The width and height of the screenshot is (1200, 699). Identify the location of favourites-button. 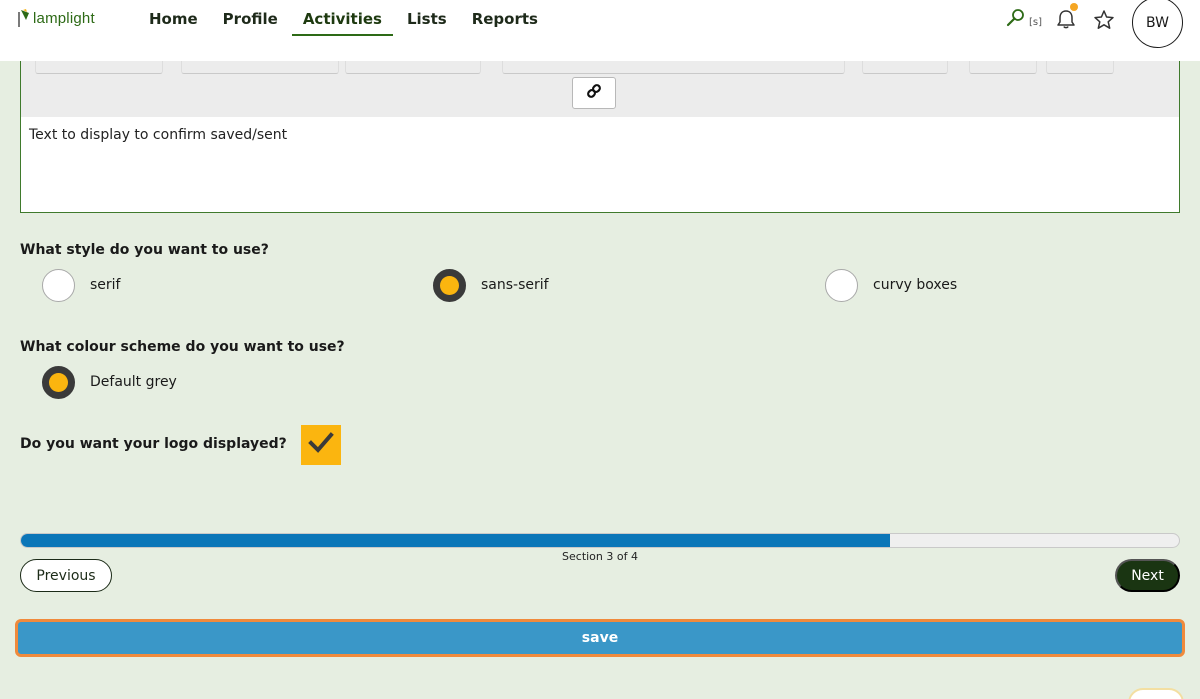
(1104, 20).